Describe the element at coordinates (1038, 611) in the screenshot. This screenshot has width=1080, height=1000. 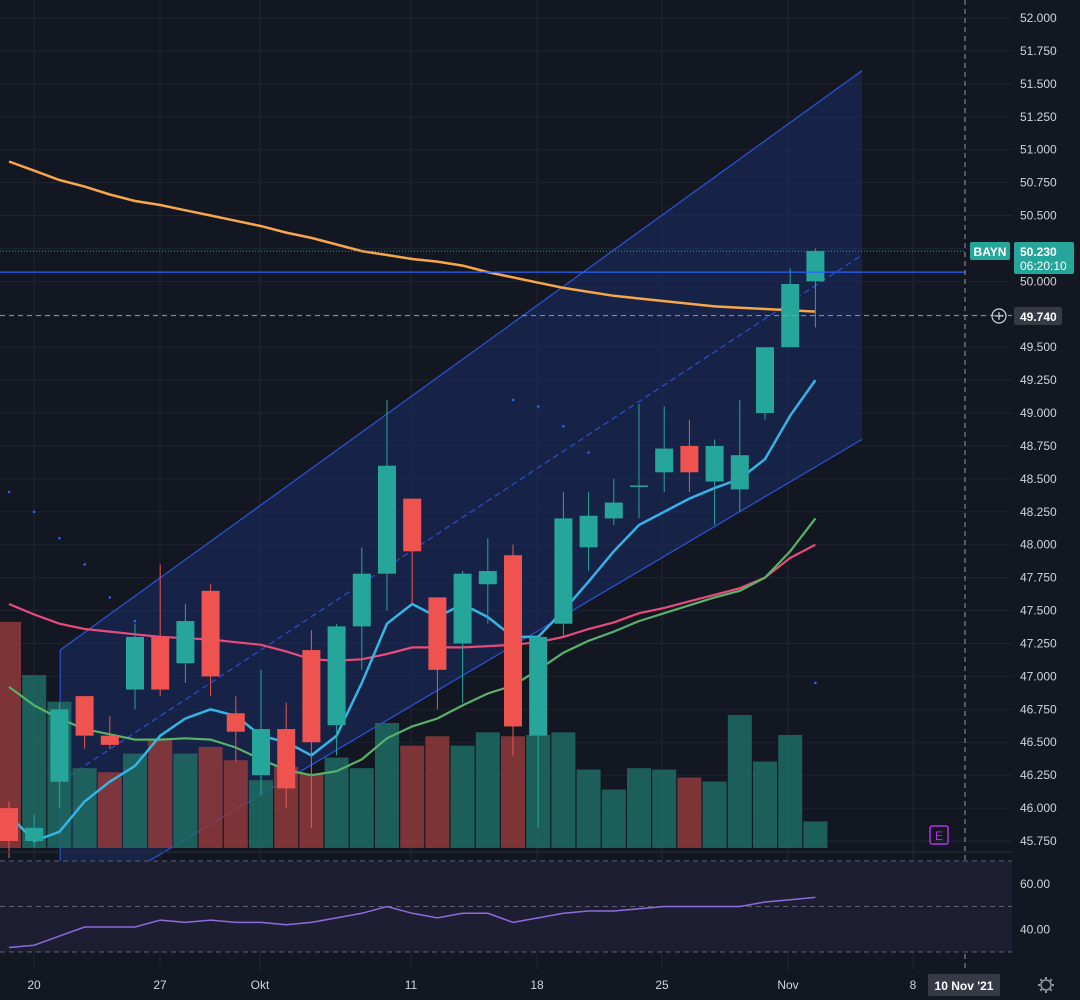
I see `price-tick-label: 47.500` at that location.